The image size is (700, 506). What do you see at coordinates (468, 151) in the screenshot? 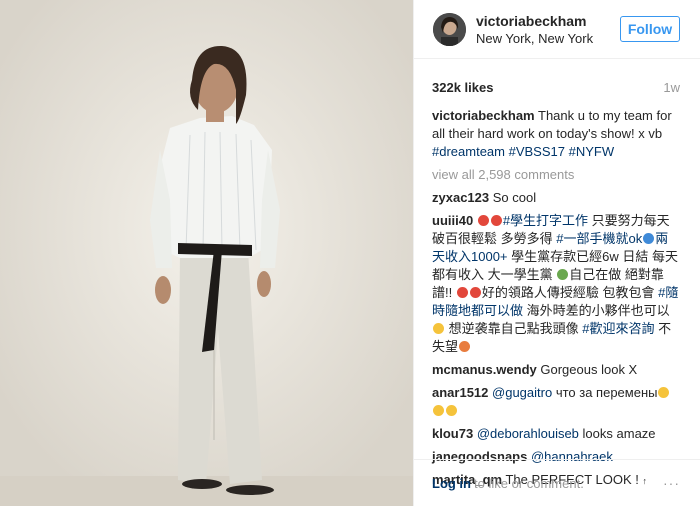
I see `hashtag-dreamteam: #dreamteam` at bounding box center [468, 151].